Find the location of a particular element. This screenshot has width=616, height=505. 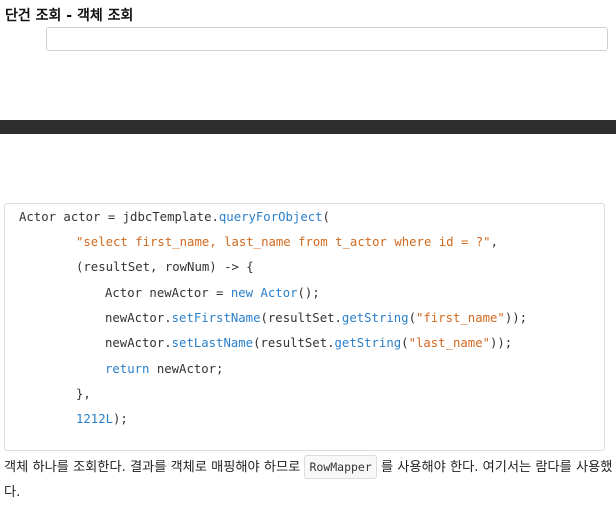

section-heading: 단건 조회 - 객체 조회 is located at coordinates (69, 16).